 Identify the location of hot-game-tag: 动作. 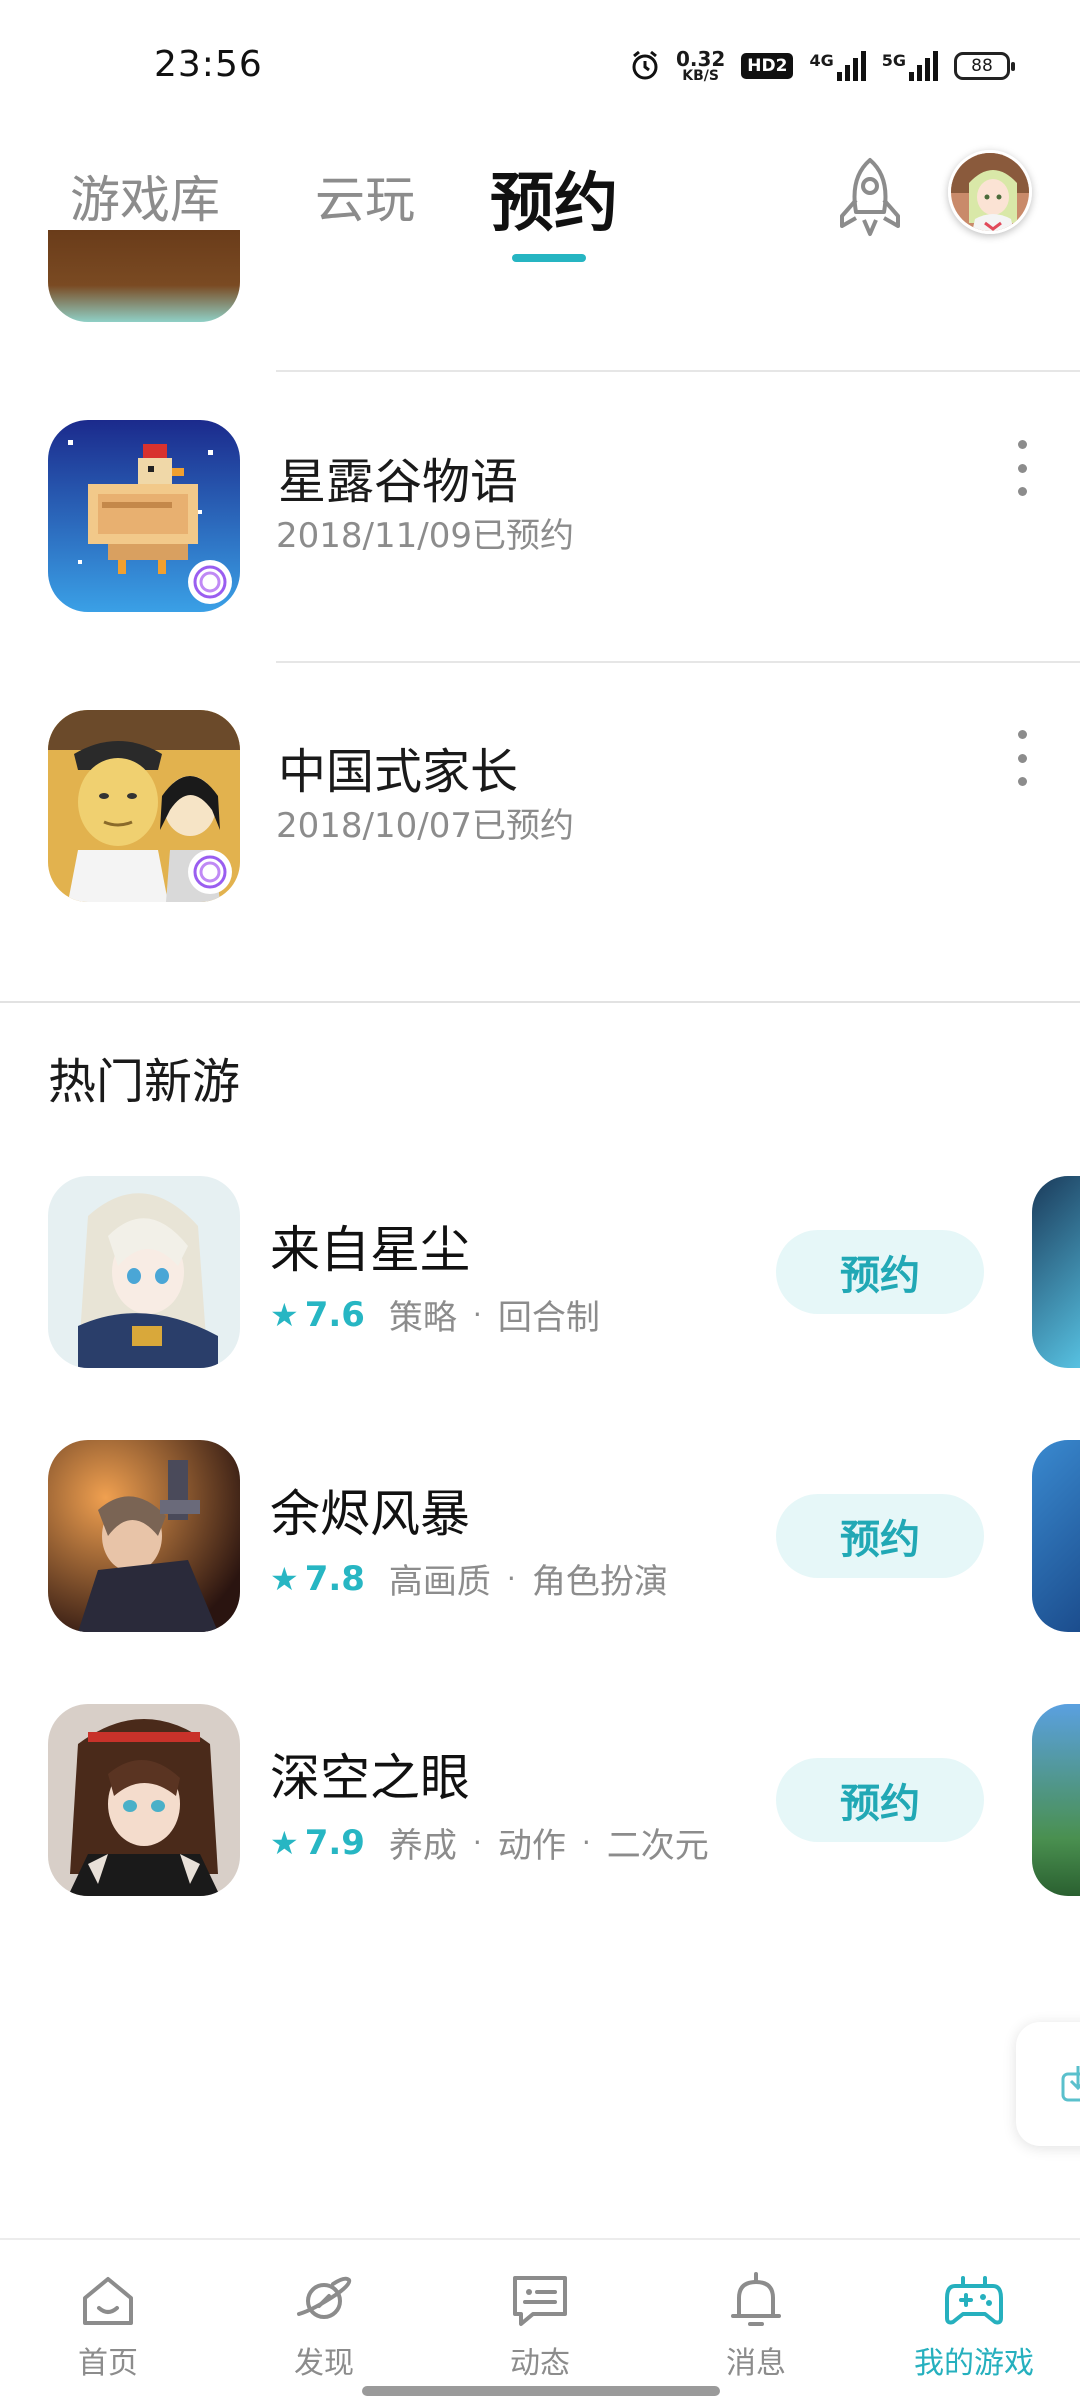
(531, 1846).